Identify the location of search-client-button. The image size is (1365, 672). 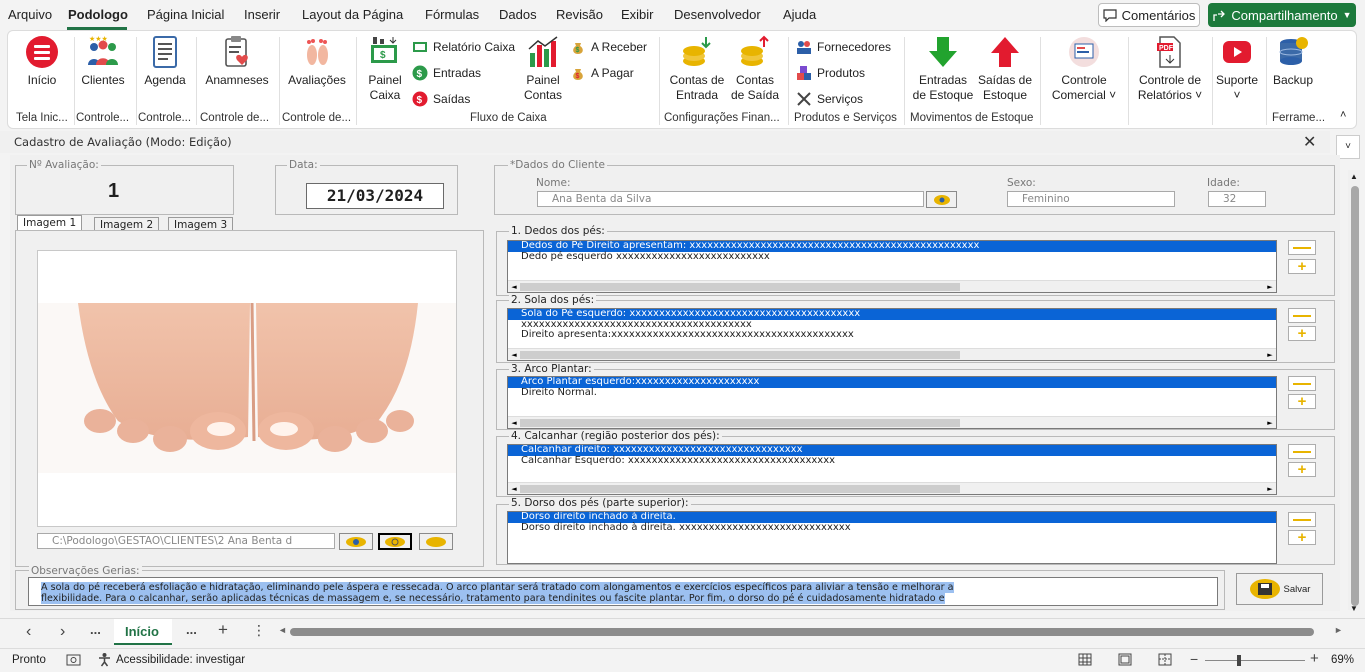
(941, 199).